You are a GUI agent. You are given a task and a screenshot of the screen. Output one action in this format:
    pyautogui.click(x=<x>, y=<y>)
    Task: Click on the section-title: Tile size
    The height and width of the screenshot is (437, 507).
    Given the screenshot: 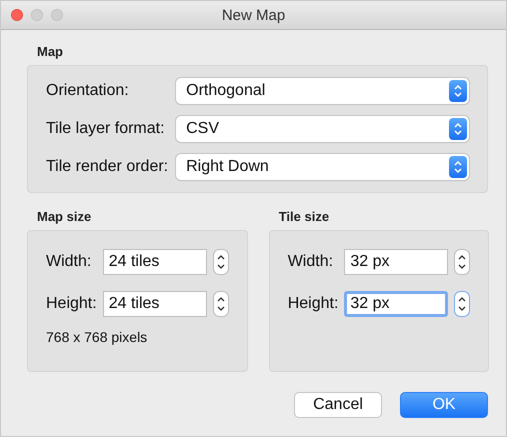 What is the action you would take?
    pyautogui.click(x=304, y=216)
    